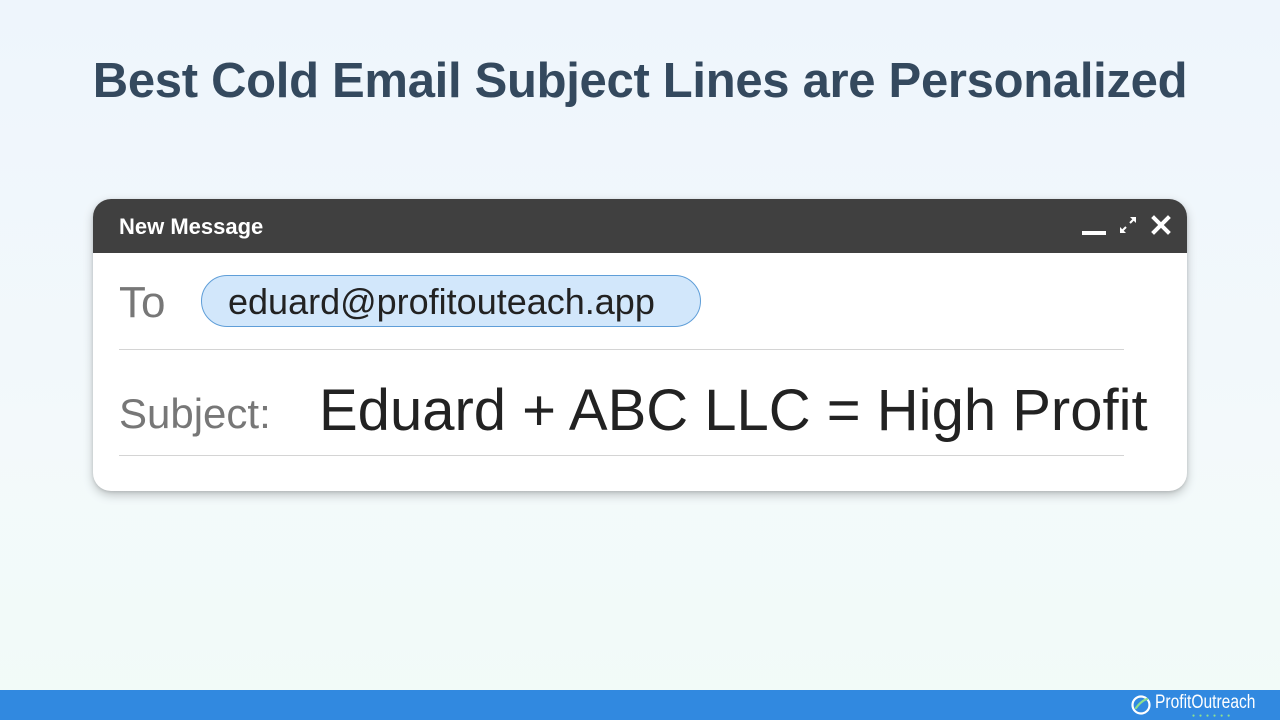 Image resolution: width=1280 pixels, height=720 pixels. I want to click on expand-icon, so click(1128, 225).